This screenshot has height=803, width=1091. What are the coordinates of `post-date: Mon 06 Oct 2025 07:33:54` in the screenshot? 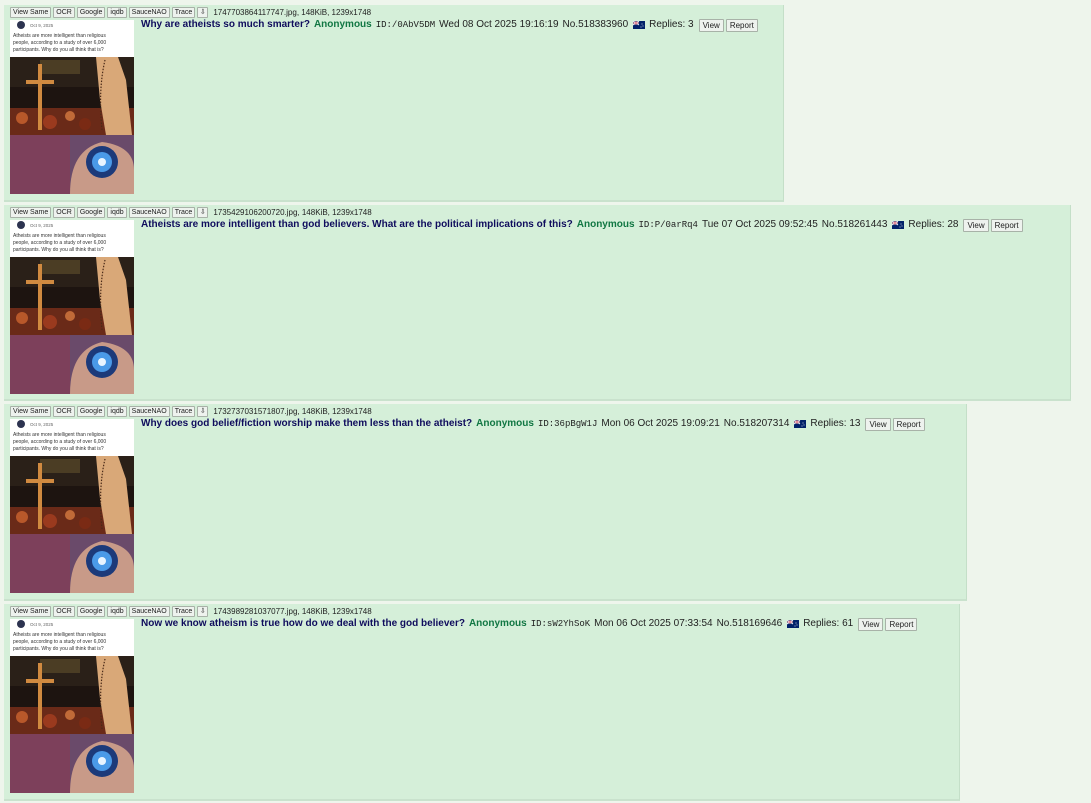 It's located at (653, 623).